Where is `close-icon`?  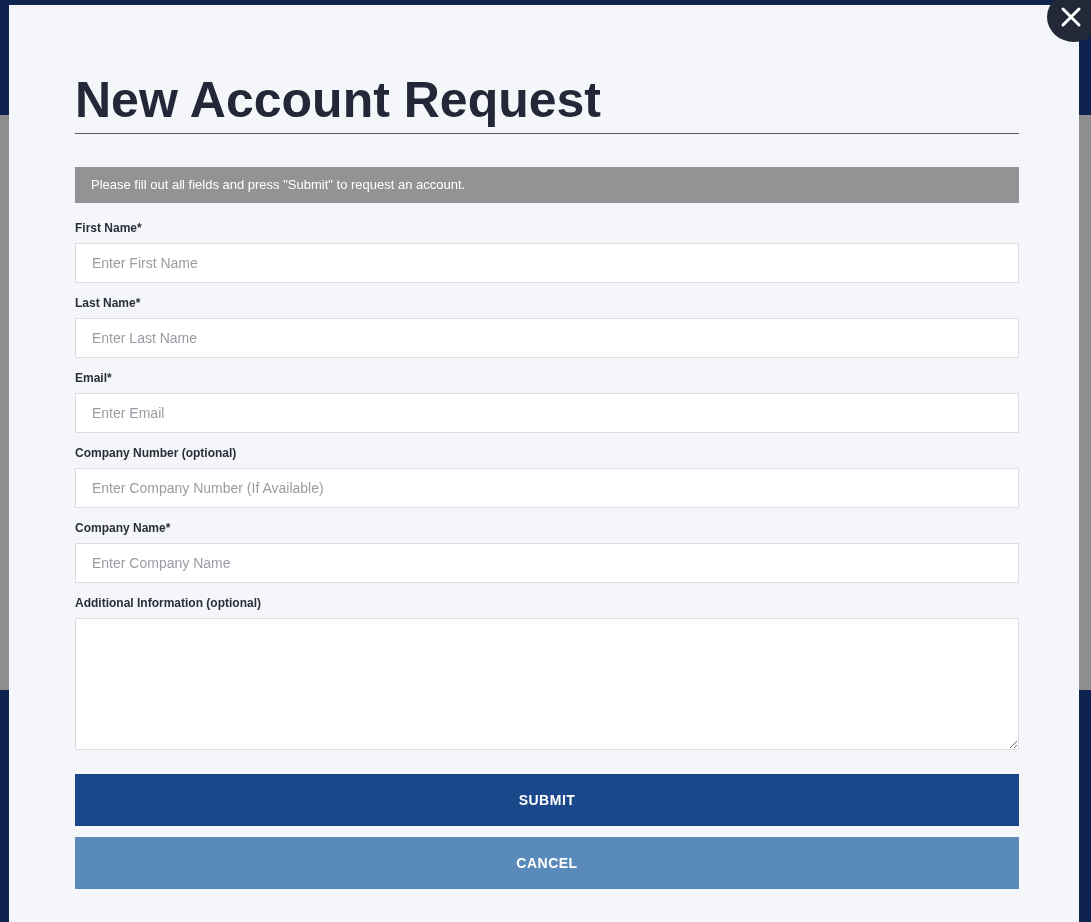
close-icon is located at coordinates (1071, 17).